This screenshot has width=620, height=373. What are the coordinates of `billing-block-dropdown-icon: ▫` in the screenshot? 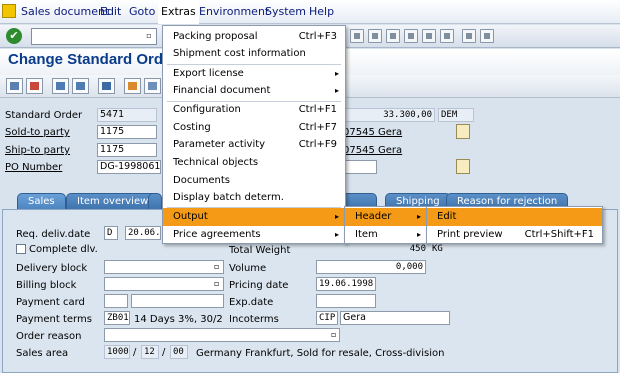 It's located at (216, 283).